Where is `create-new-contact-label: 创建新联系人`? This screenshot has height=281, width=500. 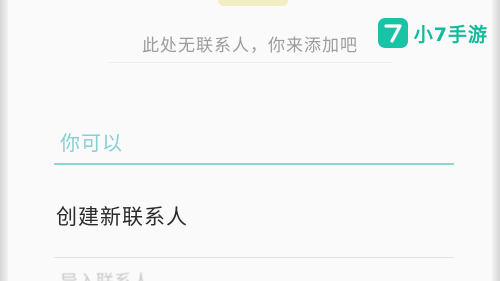 create-new-contact-label: 创建新联系人 is located at coordinates (122, 217).